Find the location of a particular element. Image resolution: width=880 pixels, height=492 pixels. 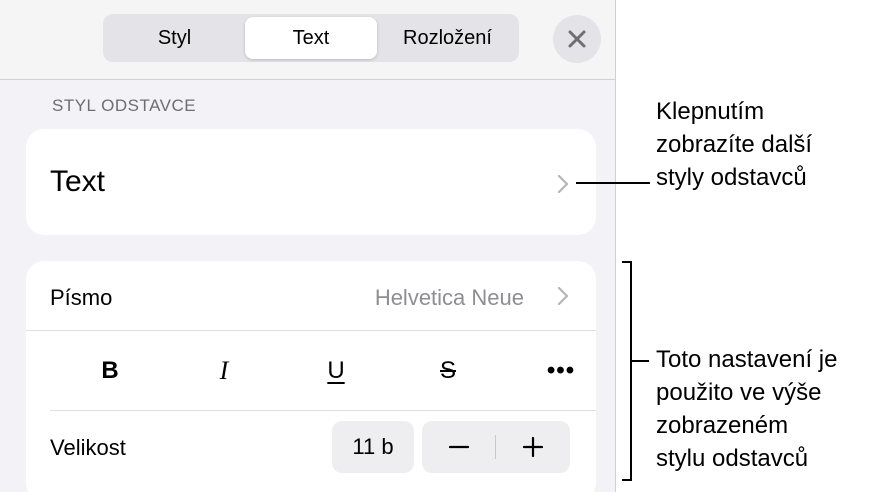

close-icon is located at coordinates (577, 39).